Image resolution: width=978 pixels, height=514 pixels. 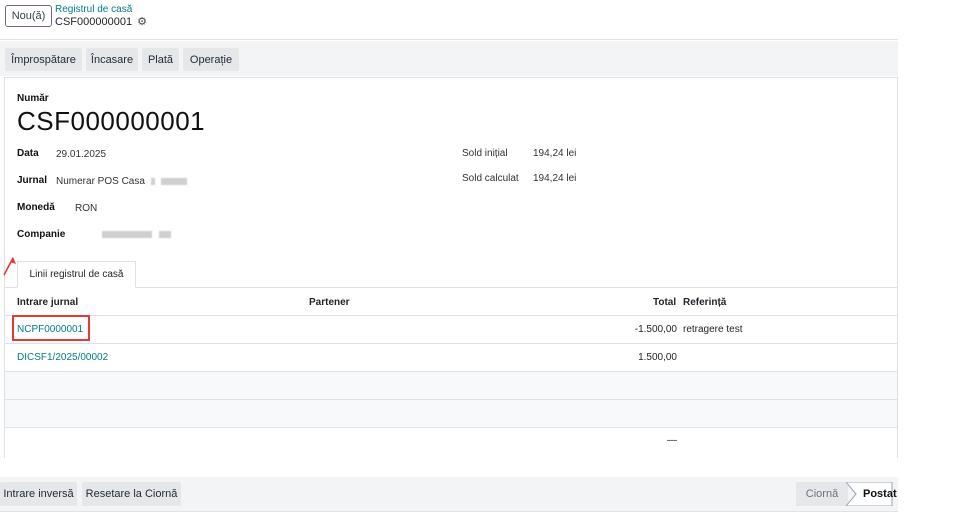 I want to click on row-total: -1.500,00, so click(x=655, y=329).